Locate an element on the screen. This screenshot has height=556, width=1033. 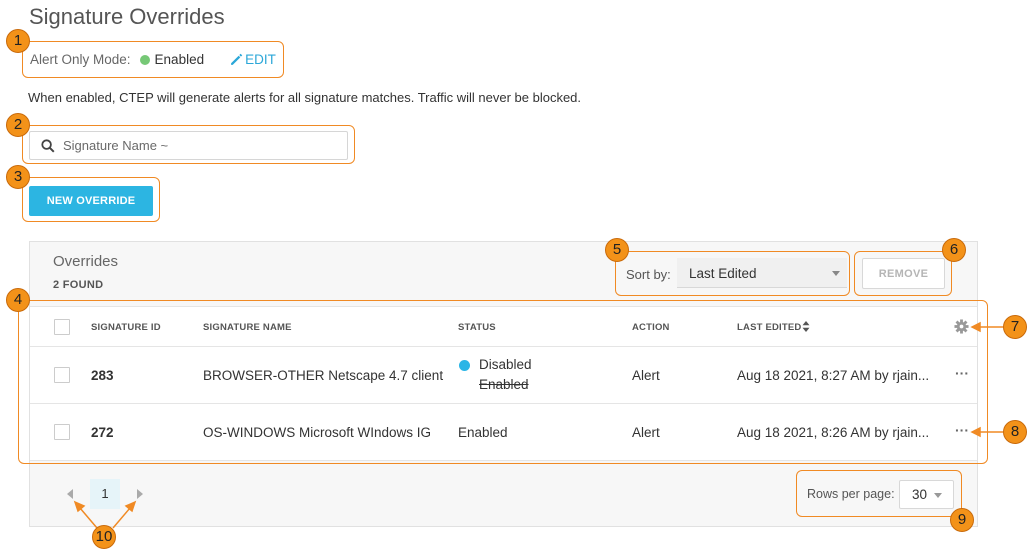
annotation-badge: 4 is located at coordinates (18, 300).